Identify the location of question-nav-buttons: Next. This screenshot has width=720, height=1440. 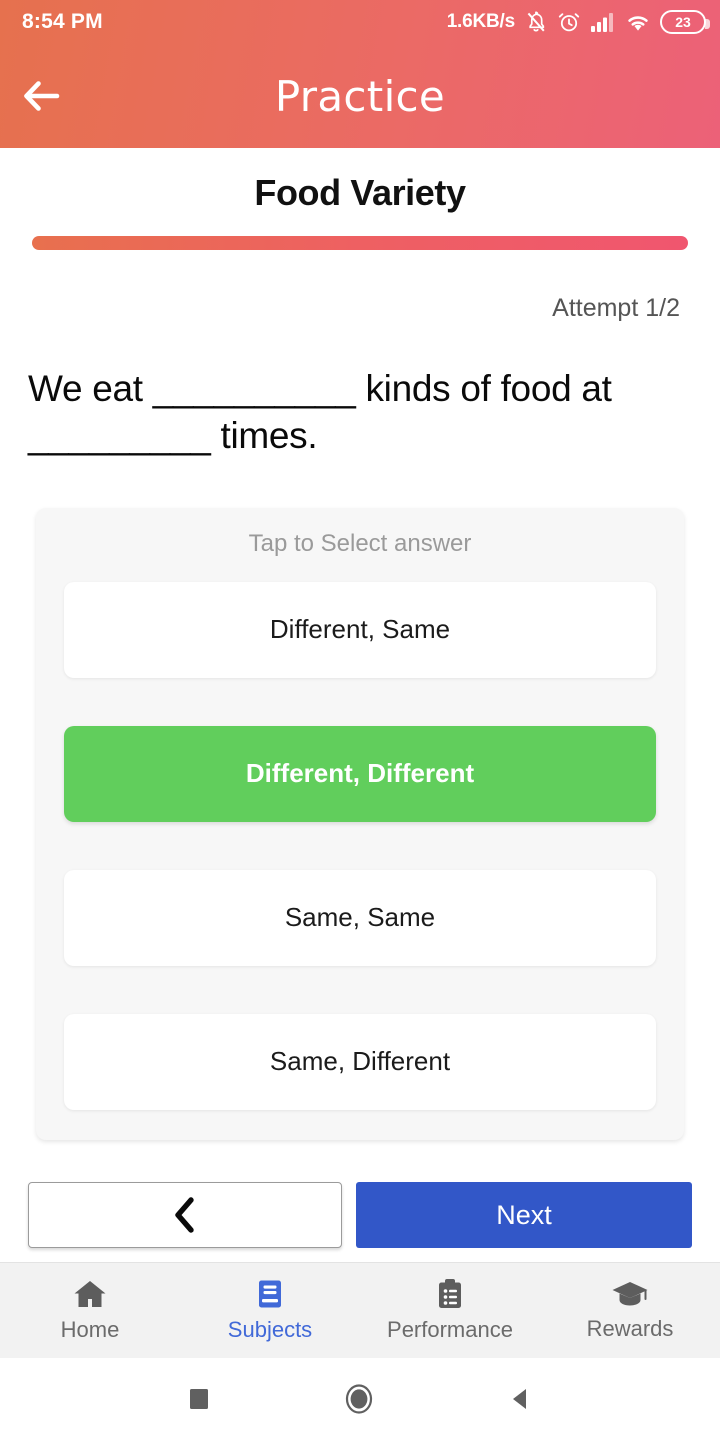
(360, 1222).